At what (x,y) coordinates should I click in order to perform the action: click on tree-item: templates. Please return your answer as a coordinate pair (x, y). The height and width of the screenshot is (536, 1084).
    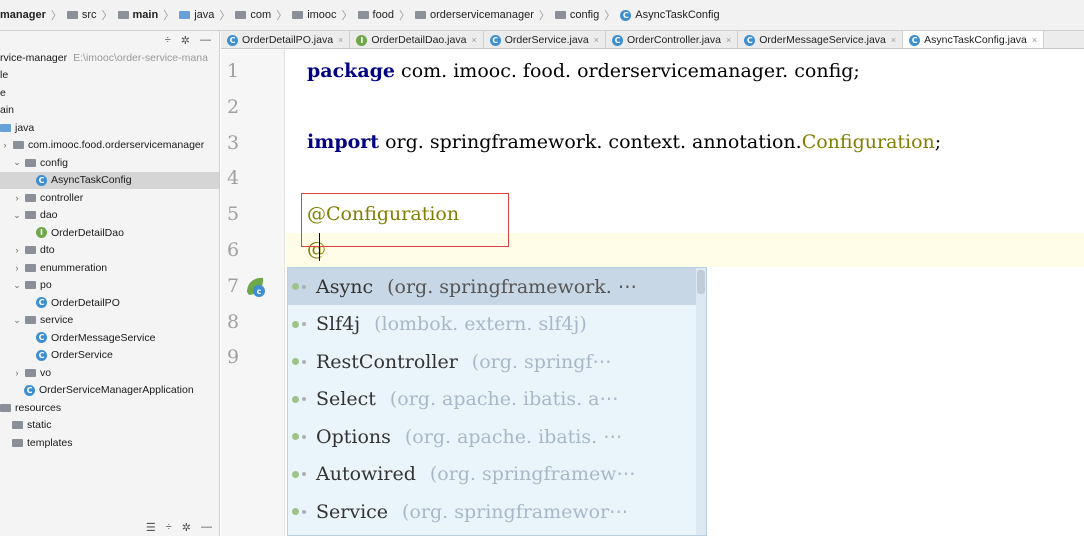
    Looking at the image, I should click on (36, 442).